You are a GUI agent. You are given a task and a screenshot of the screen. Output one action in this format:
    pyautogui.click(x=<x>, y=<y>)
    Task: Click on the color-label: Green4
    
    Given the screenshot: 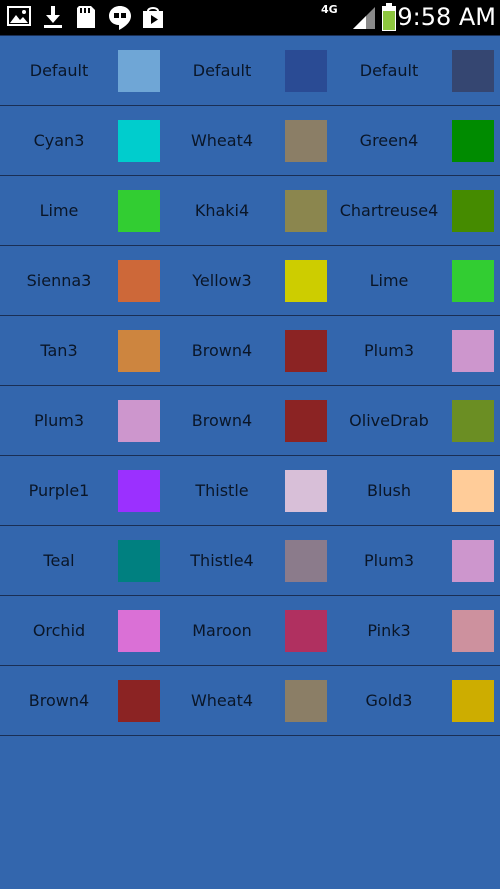 What is the action you would take?
    pyautogui.click(x=389, y=140)
    